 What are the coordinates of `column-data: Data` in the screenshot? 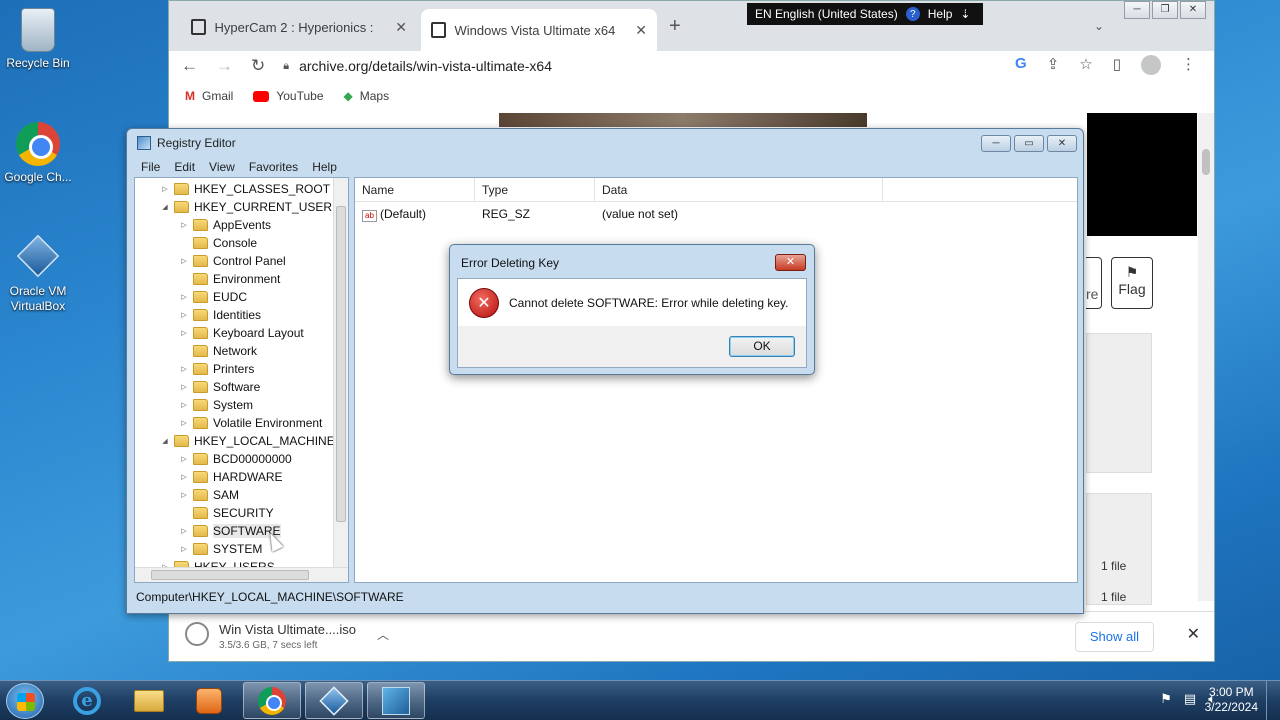 It's located at (739, 189).